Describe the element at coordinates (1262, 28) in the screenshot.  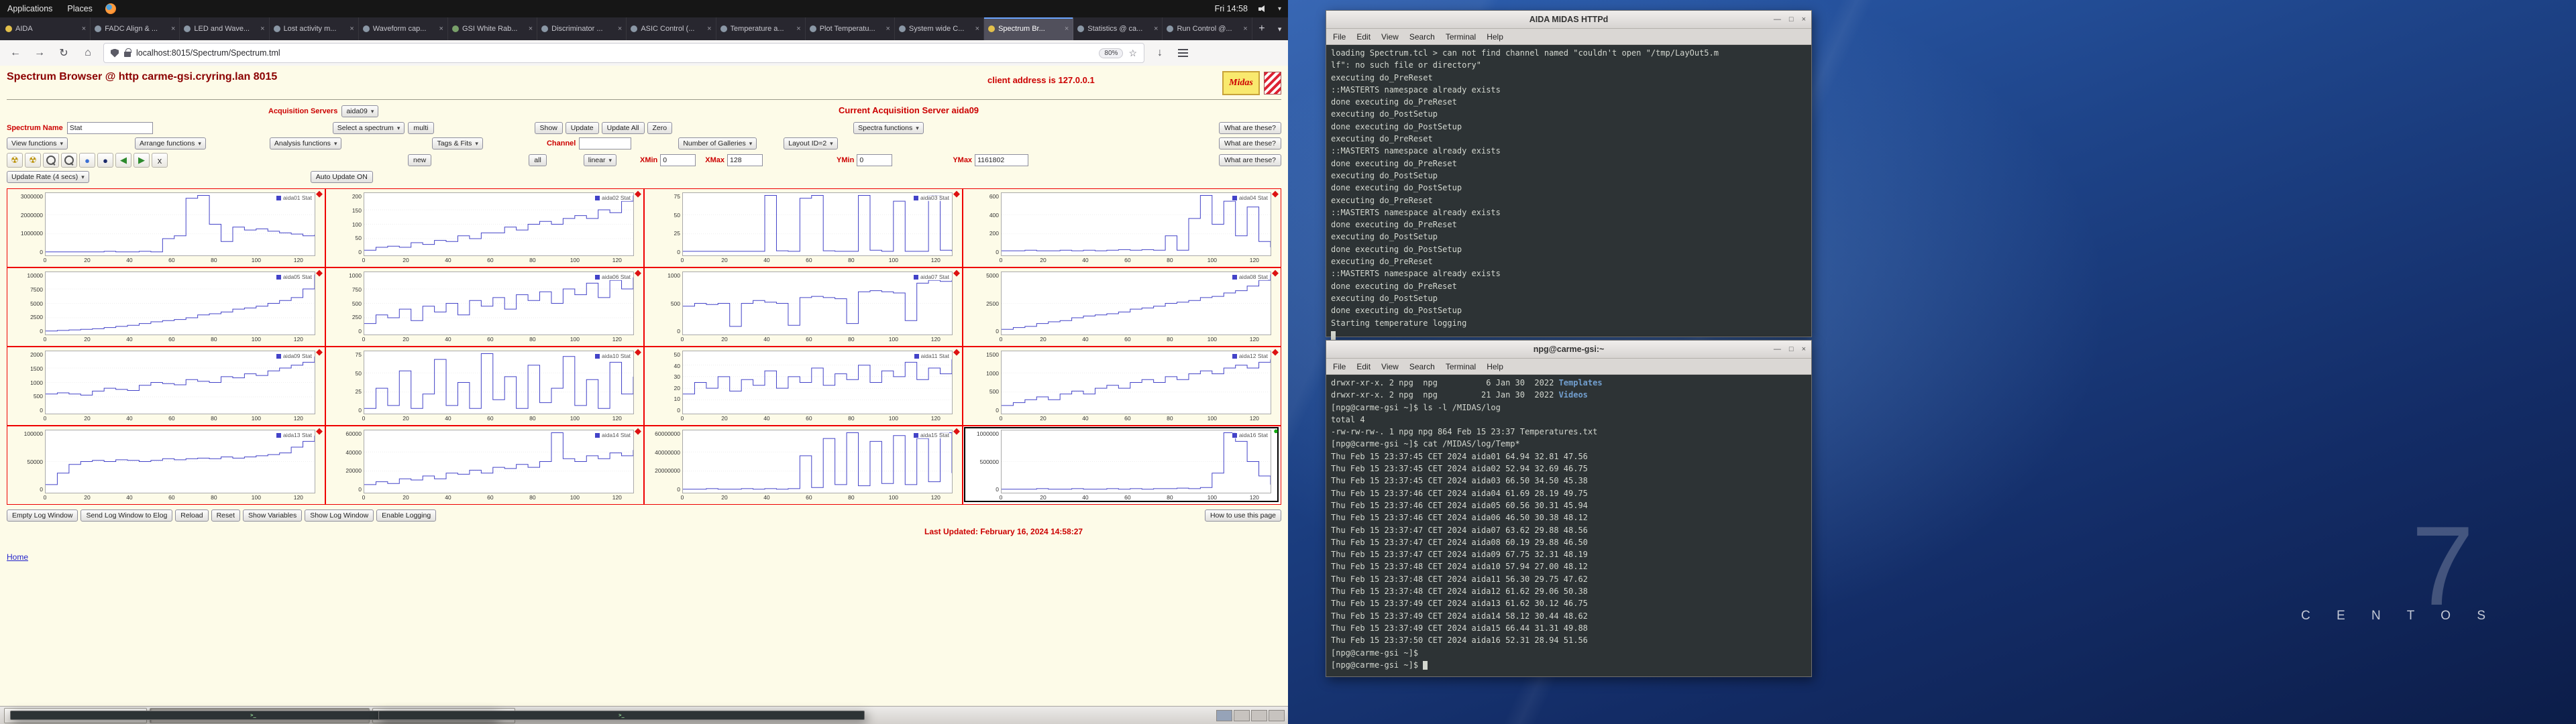
I see `new-tab-button: +` at that location.